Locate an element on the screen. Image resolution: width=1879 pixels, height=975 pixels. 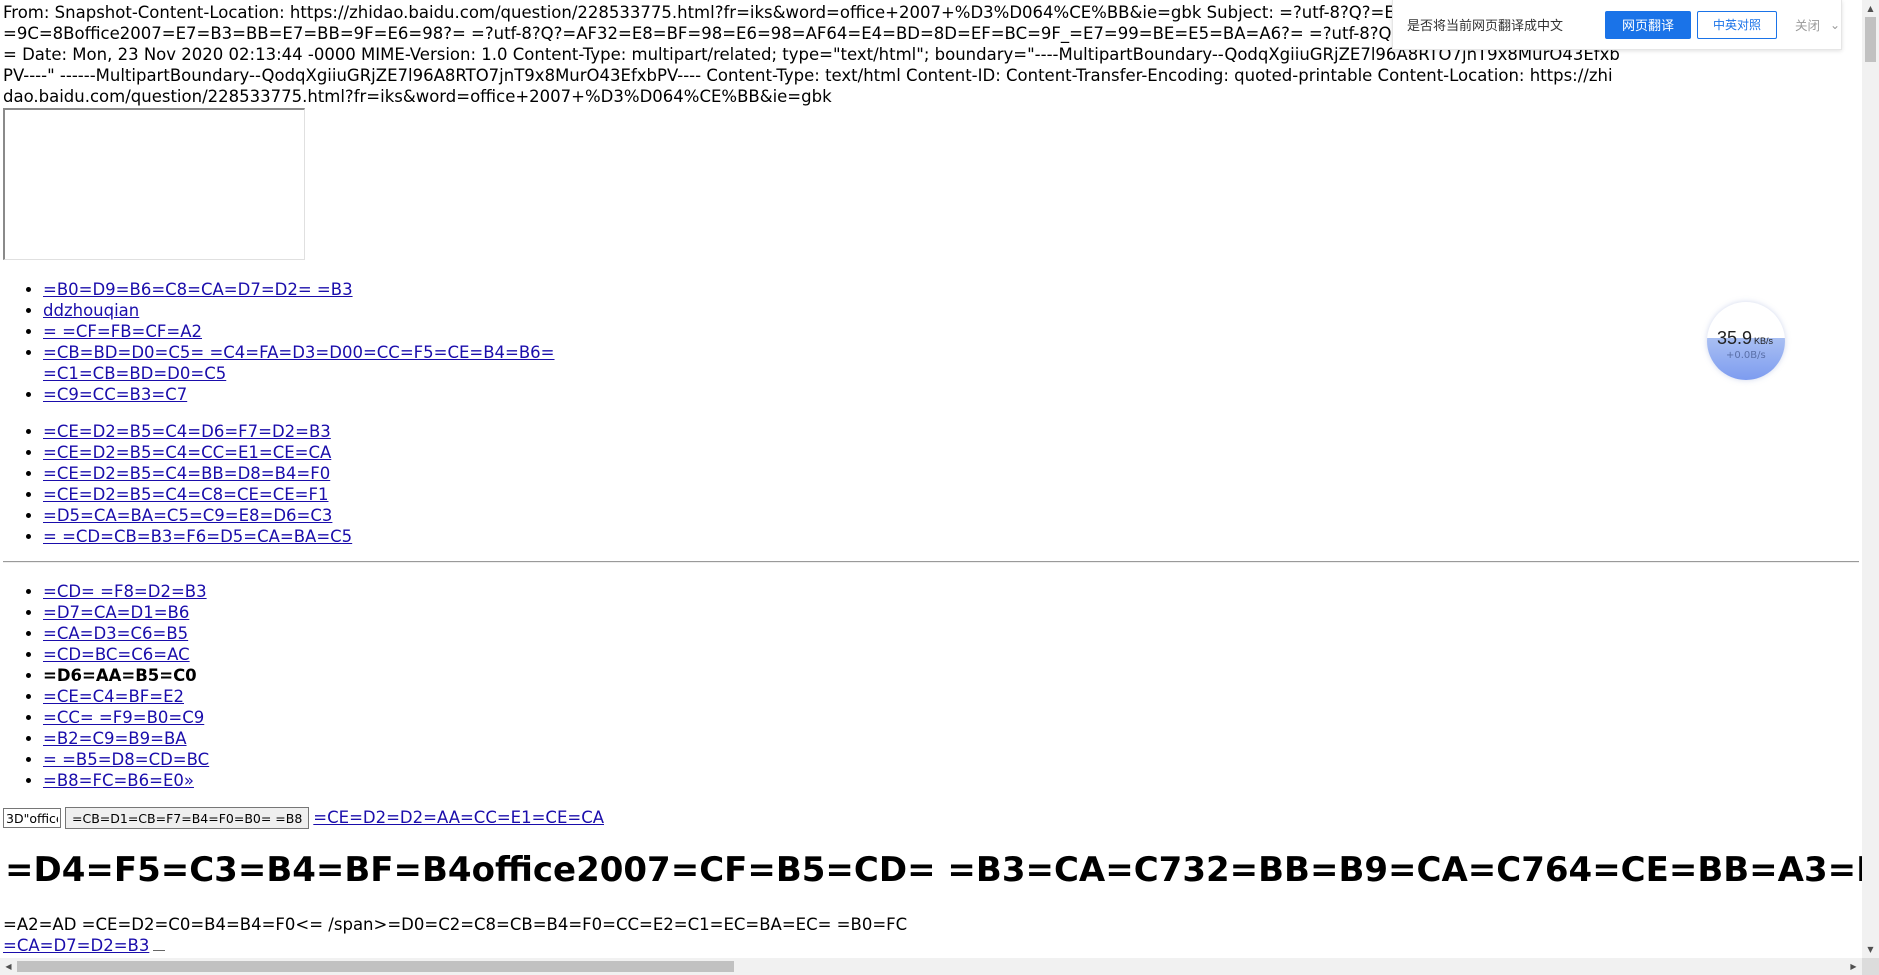
list-item: = =CF=FB=CF=A2 is located at coordinates (323, 331).